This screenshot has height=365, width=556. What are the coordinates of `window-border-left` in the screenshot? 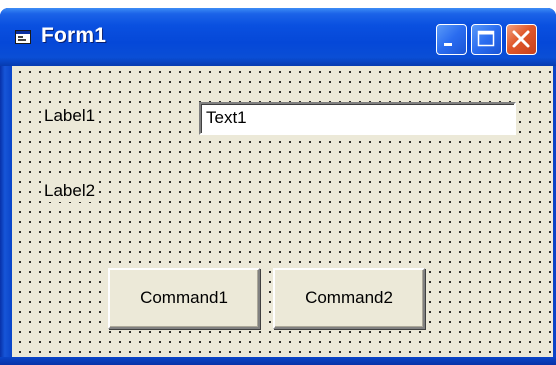 It's located at (6, 215).